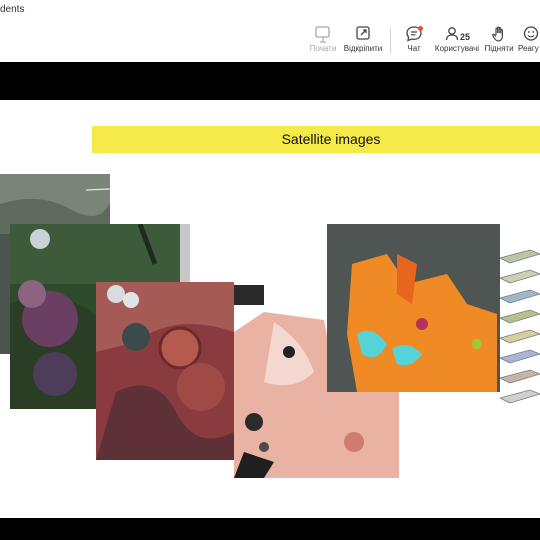  I want to click on raise-hand-label: Підняти, so click(499, 48).